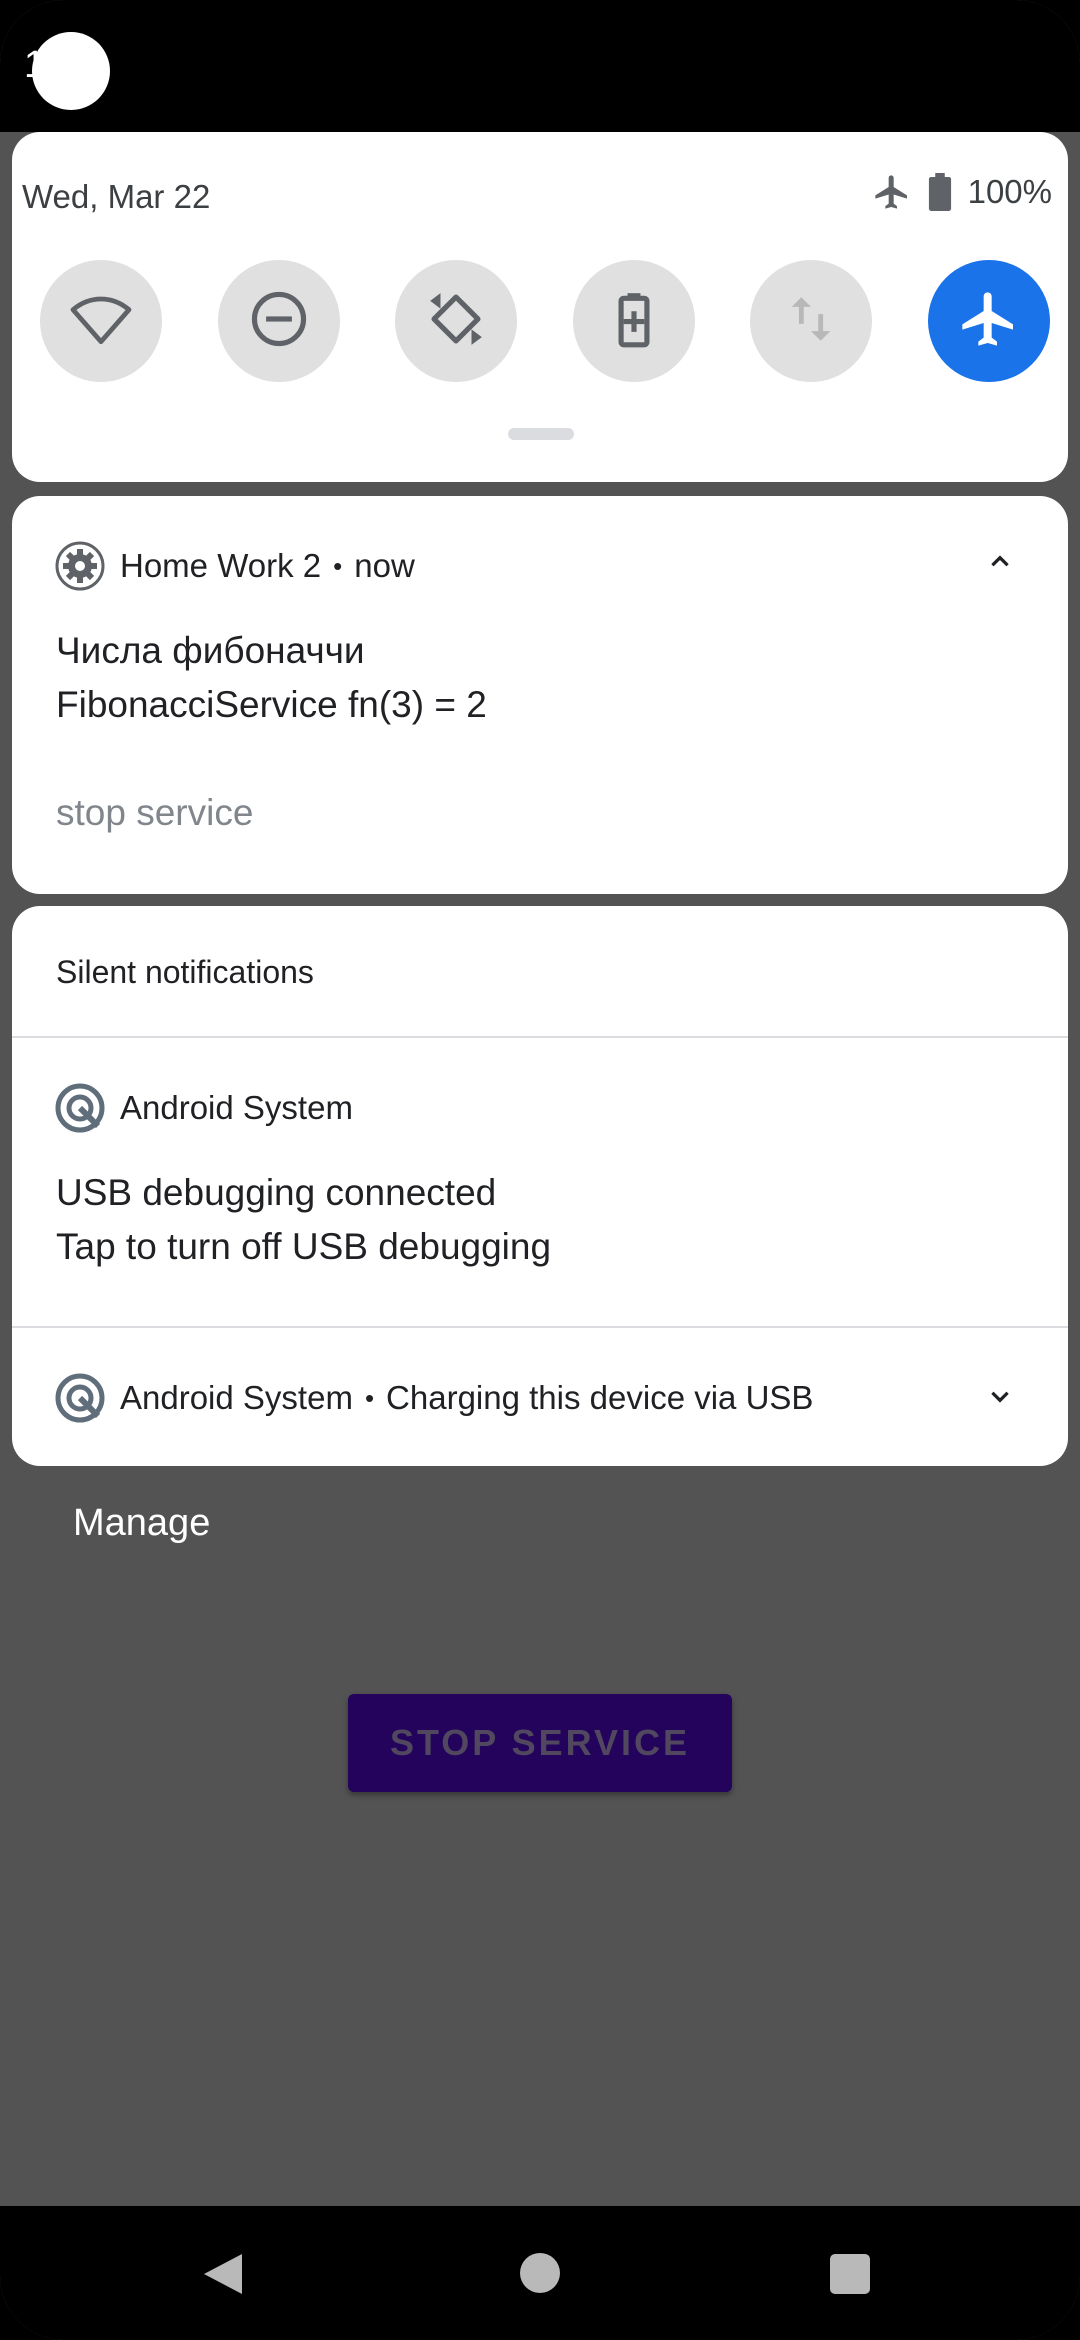 The height and width of the screenshot is (2340, 1080). Describe the element at coordinates (850, 2274) in the screenshot. I see `recents-icon` at that location.